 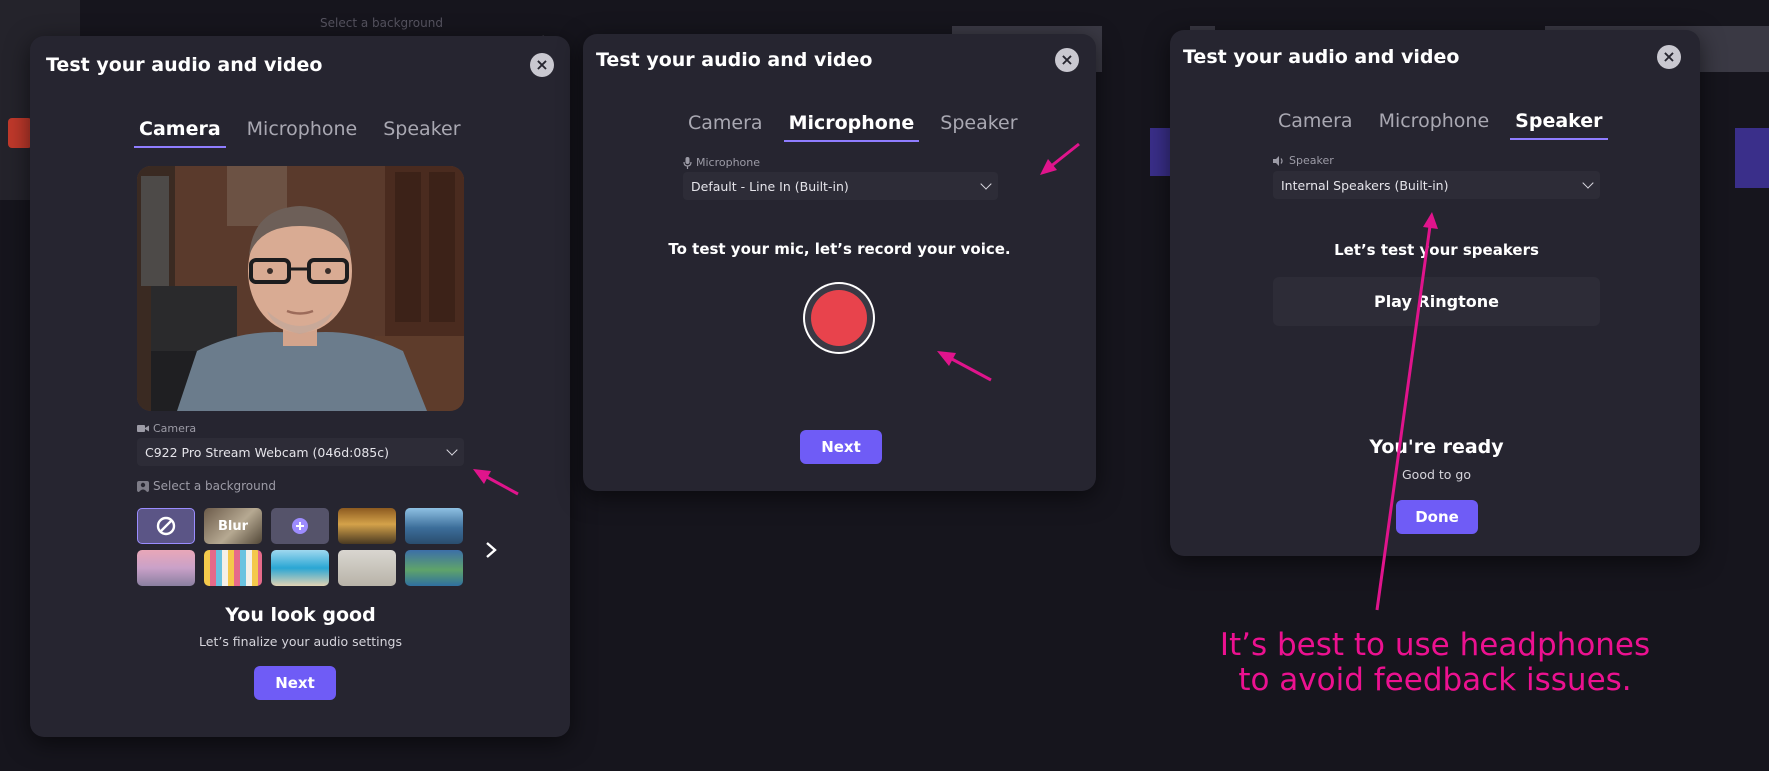 What do you see at coordinates (367, 526) in the screenshot?
I see `background-option-image-temple` at bounding box center [367, 526].